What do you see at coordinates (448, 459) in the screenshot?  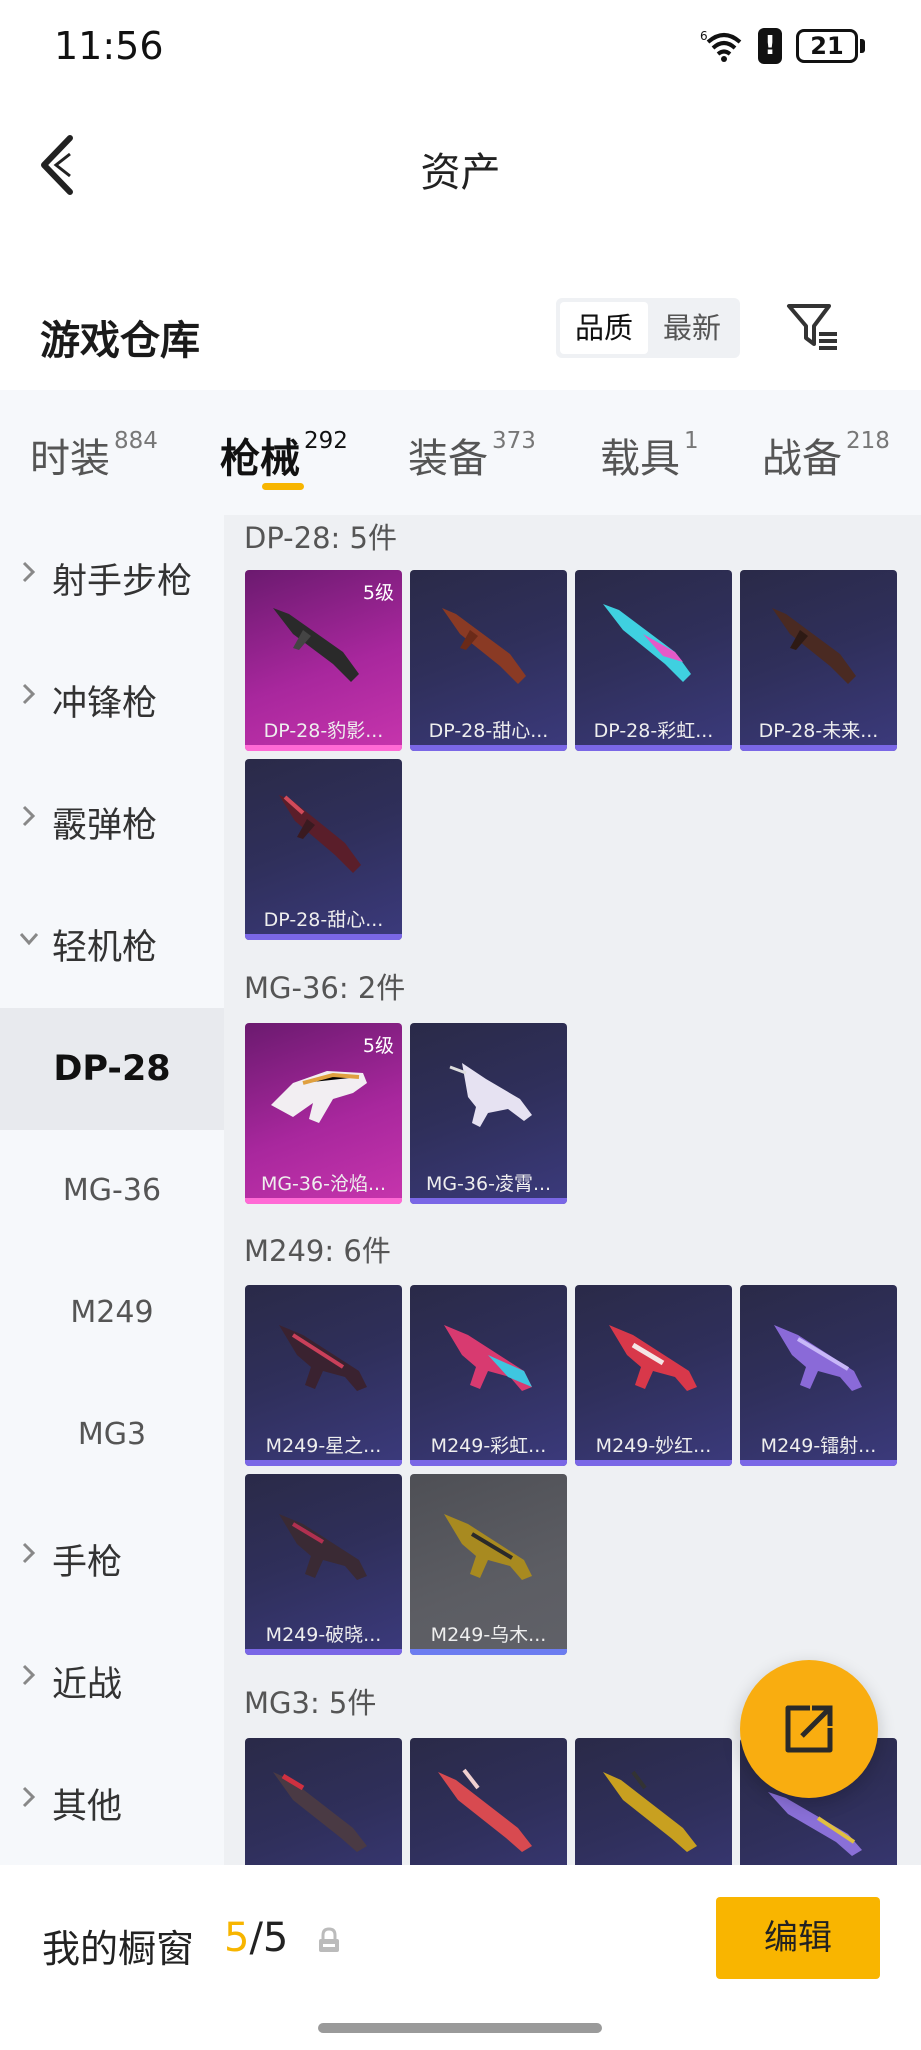 I see `tab-label: 装备` at bounding box center [448, 459].